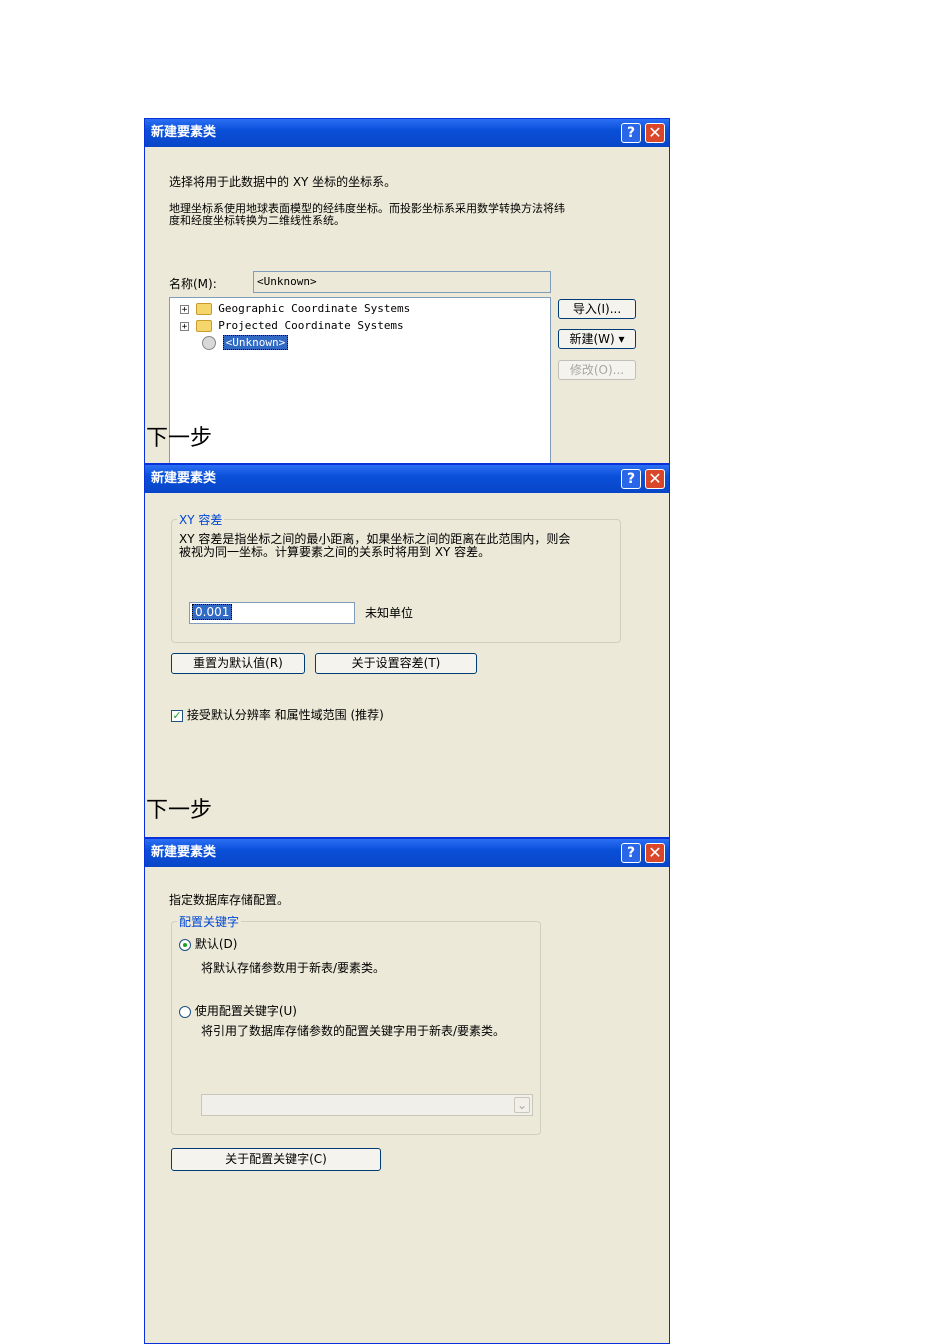  I want to click on check-icon: ✓, so click(177, 715).